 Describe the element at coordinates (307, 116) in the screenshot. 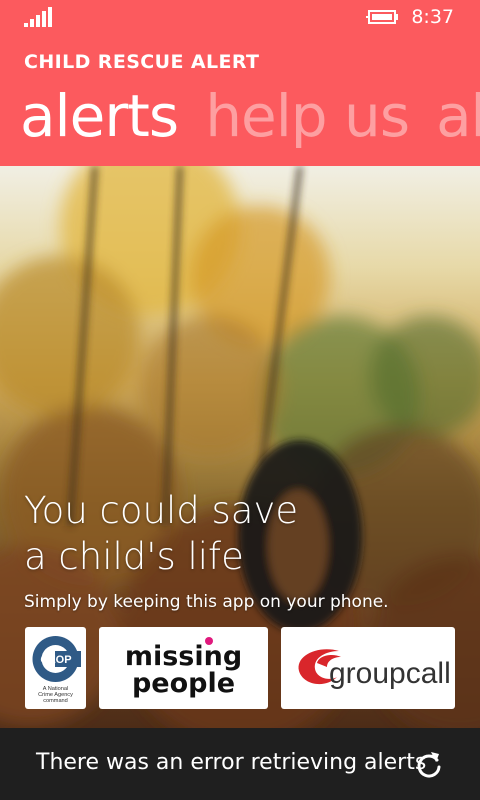

I see `pivot-item-help-us: help us` at that location.